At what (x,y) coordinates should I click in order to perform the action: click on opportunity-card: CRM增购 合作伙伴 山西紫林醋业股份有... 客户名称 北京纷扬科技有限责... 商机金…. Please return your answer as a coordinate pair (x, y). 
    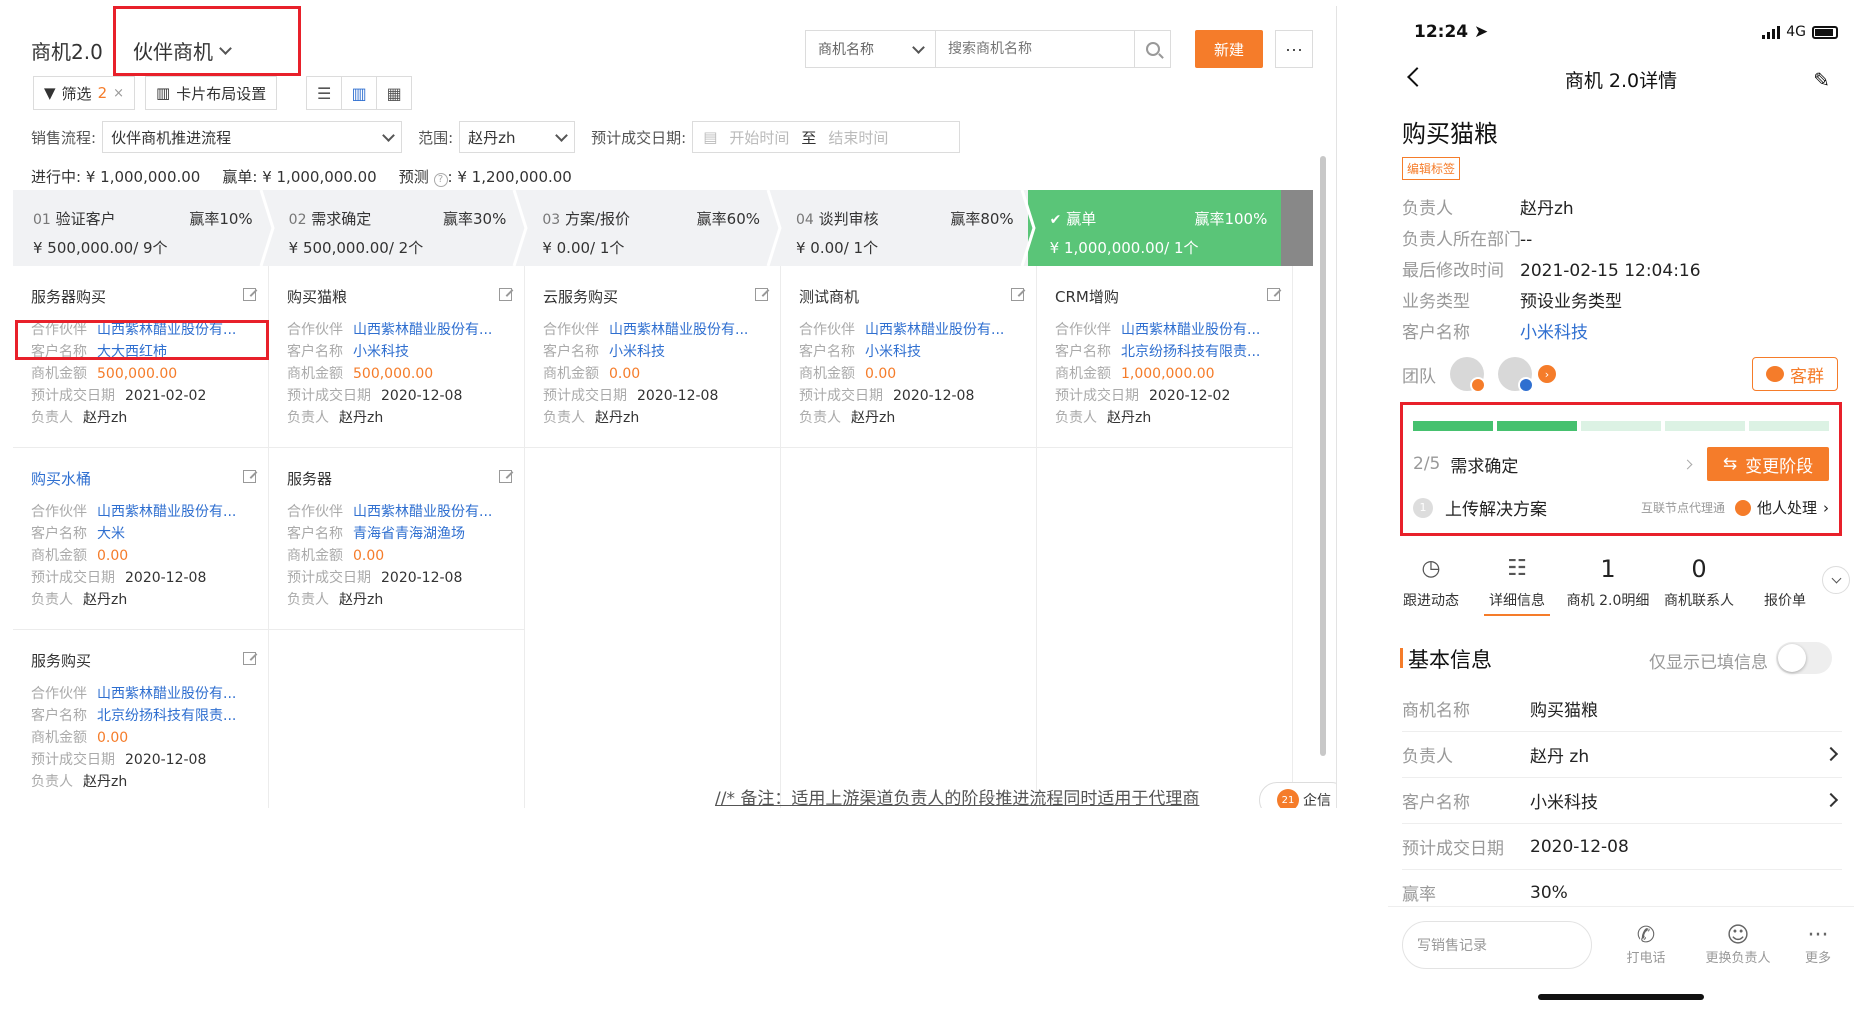
    Looking at the image, I should click on (1164, 357).